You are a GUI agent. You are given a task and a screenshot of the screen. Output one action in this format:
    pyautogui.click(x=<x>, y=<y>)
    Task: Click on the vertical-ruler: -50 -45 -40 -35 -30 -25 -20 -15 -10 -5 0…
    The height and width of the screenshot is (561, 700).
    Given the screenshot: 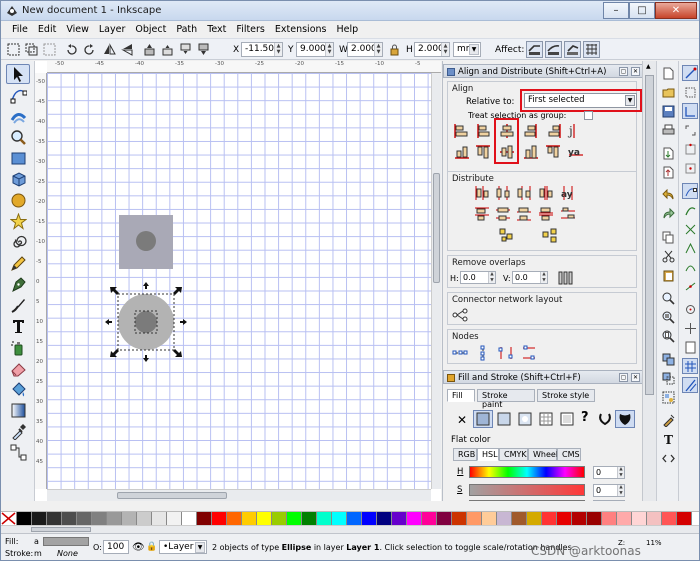 What is the action you would take?
    pyautogui.click(x=41, y=281)
    